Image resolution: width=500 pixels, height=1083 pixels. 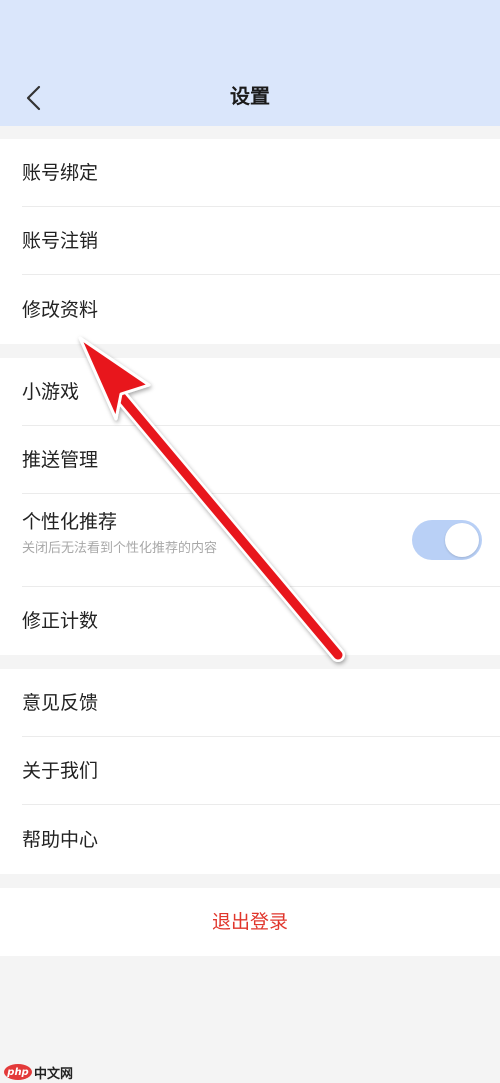 I want to click on toggle-knob, so click(x=462, y=540).